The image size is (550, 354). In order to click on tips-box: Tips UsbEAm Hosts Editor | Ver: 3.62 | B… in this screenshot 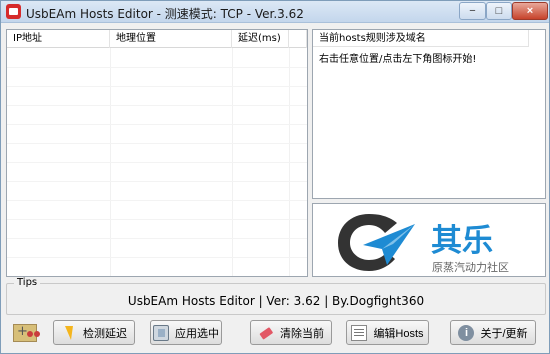, I will do `click(276, 296)`.